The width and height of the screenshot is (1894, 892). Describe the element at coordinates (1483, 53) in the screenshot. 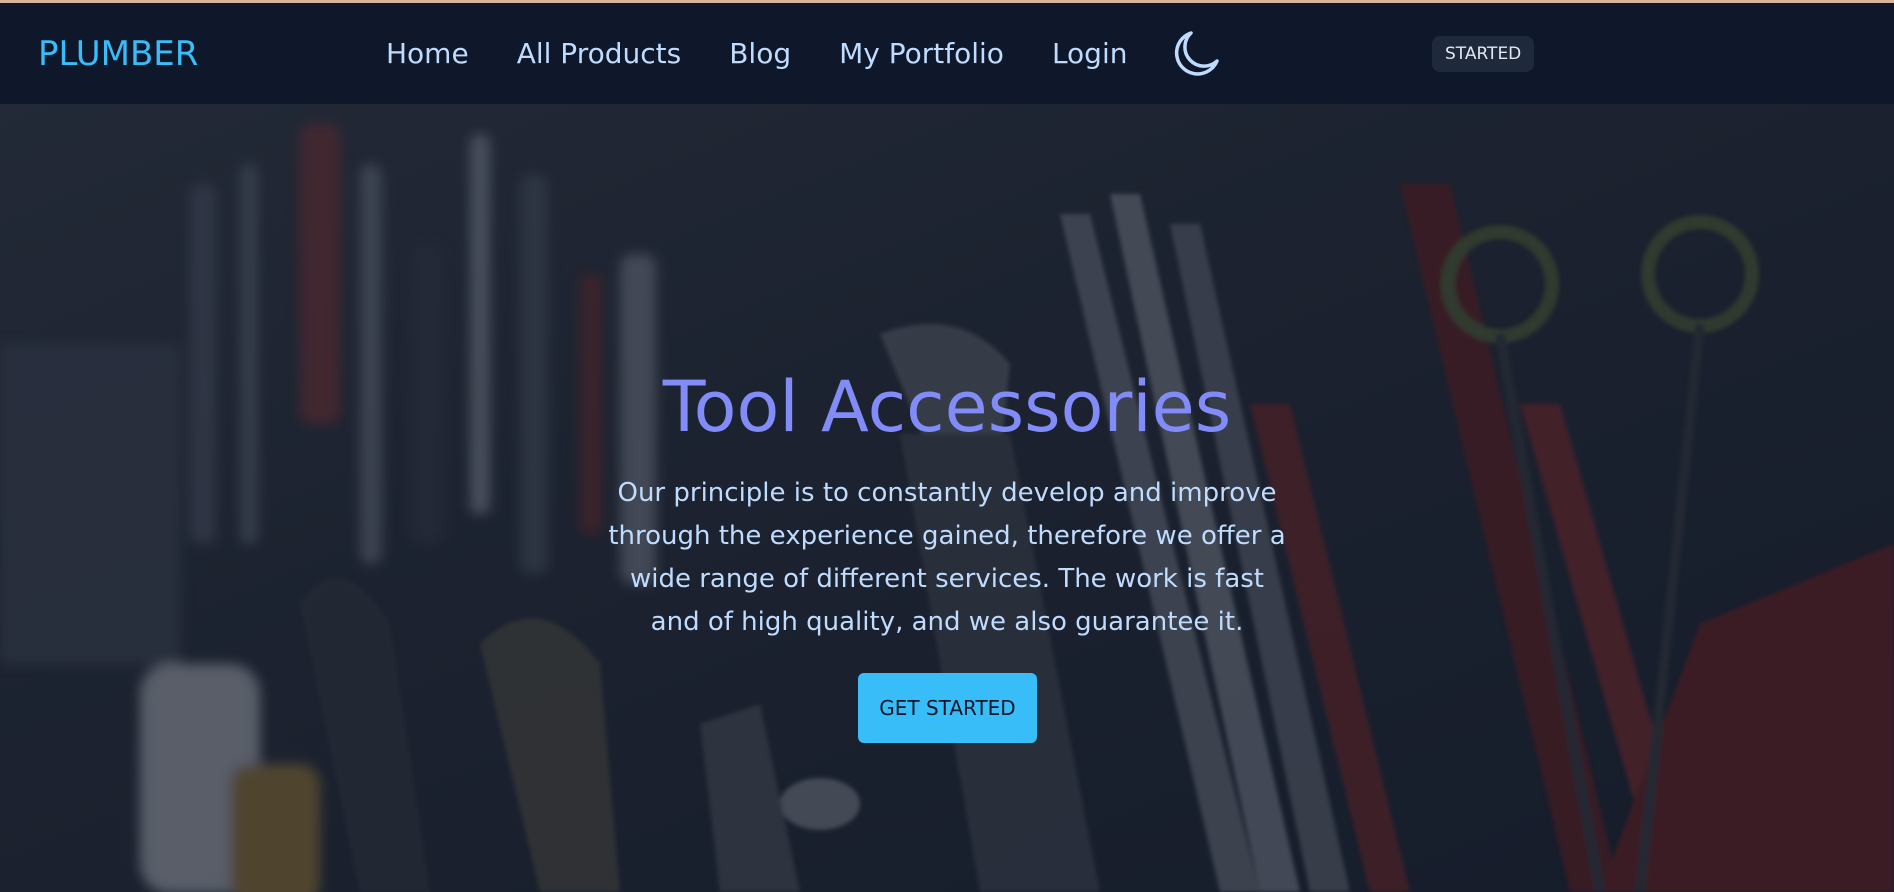

I see `started-badge: STARTED` at that location.